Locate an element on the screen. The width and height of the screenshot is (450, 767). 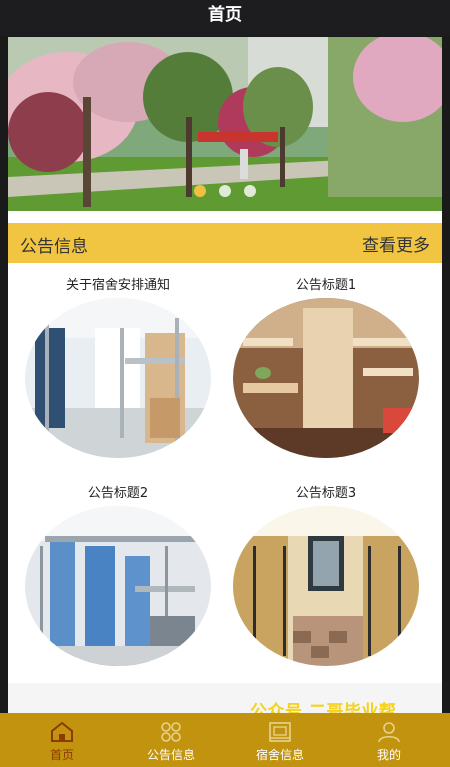
notice-card-title: 公告标题3 is located at coordinates (326, 493).